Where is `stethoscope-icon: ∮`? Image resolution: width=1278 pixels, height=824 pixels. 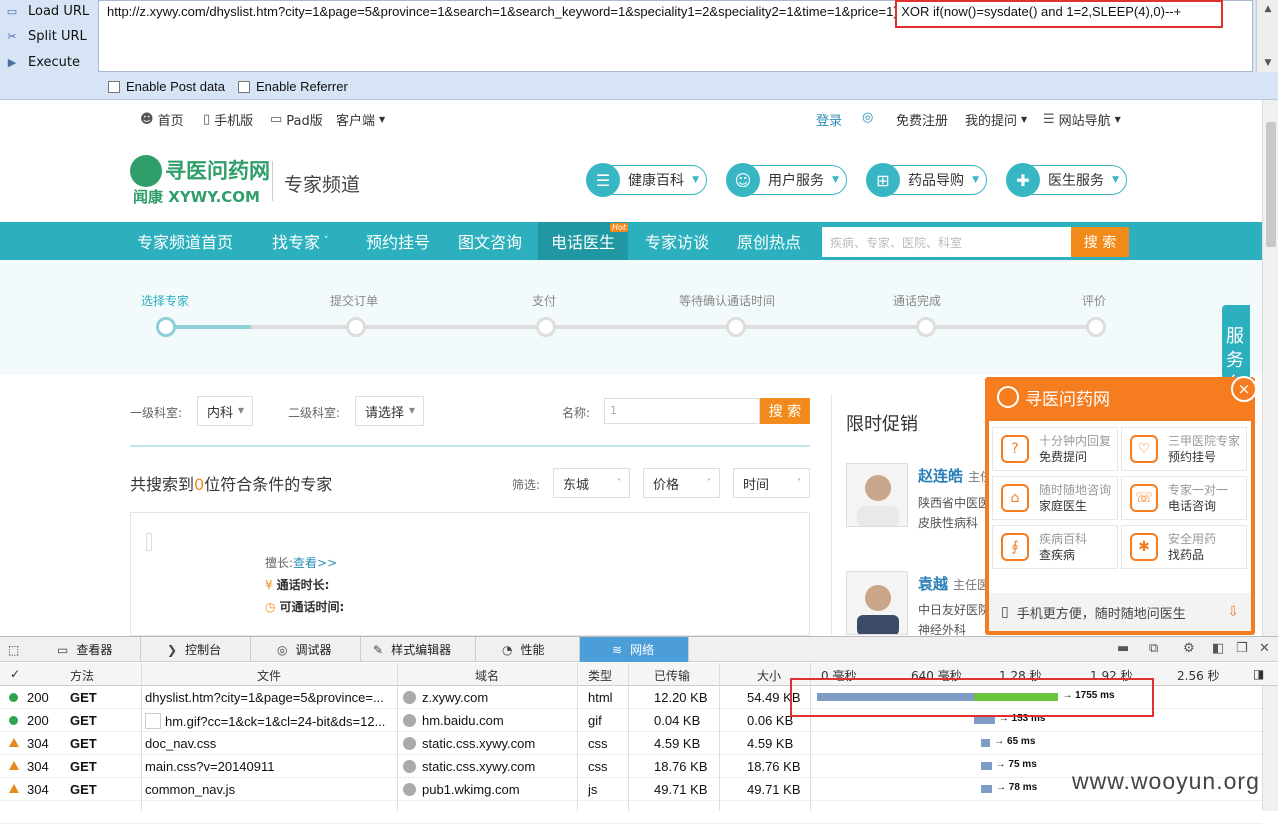 stethoscope-icon: ∮ is located at coordinates (1015, 547).